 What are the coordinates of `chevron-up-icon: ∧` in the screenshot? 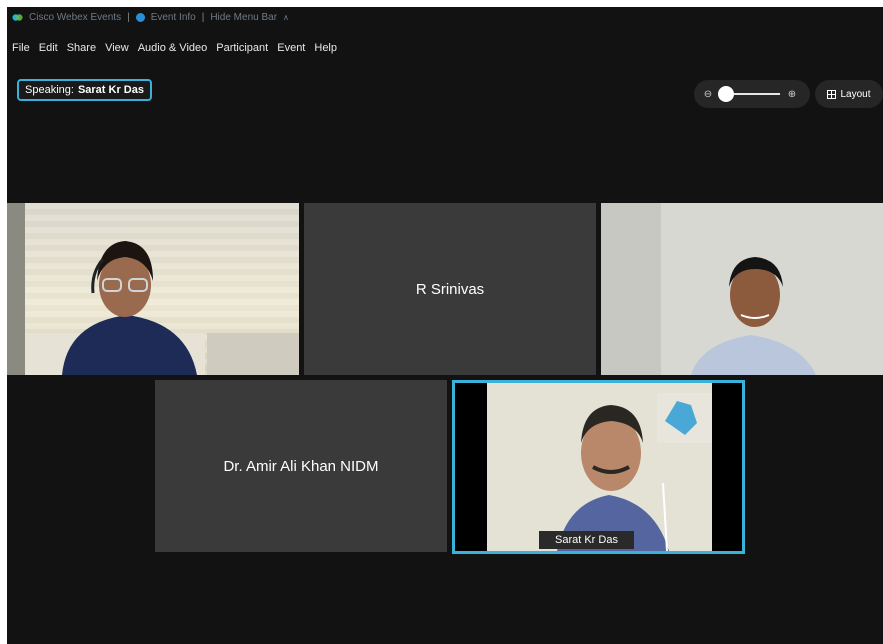 It's located at (286, 17).